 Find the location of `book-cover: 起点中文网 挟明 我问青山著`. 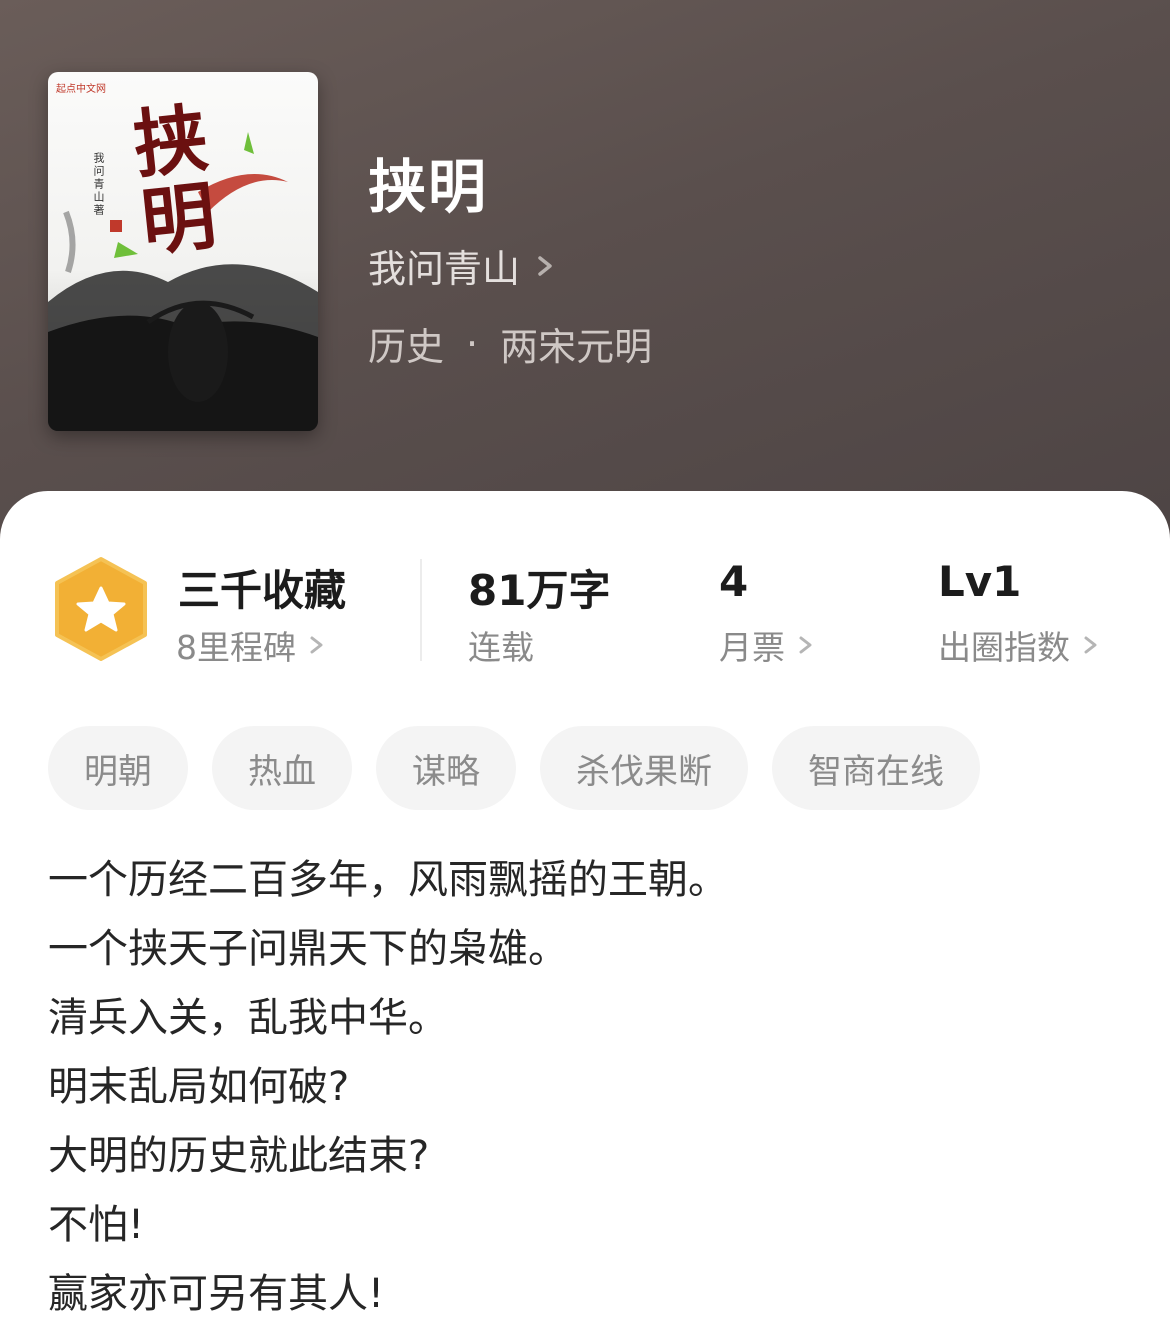

book-cover: 起点中文网 挟明 我问青山著 is located at coordinates (183, 251).